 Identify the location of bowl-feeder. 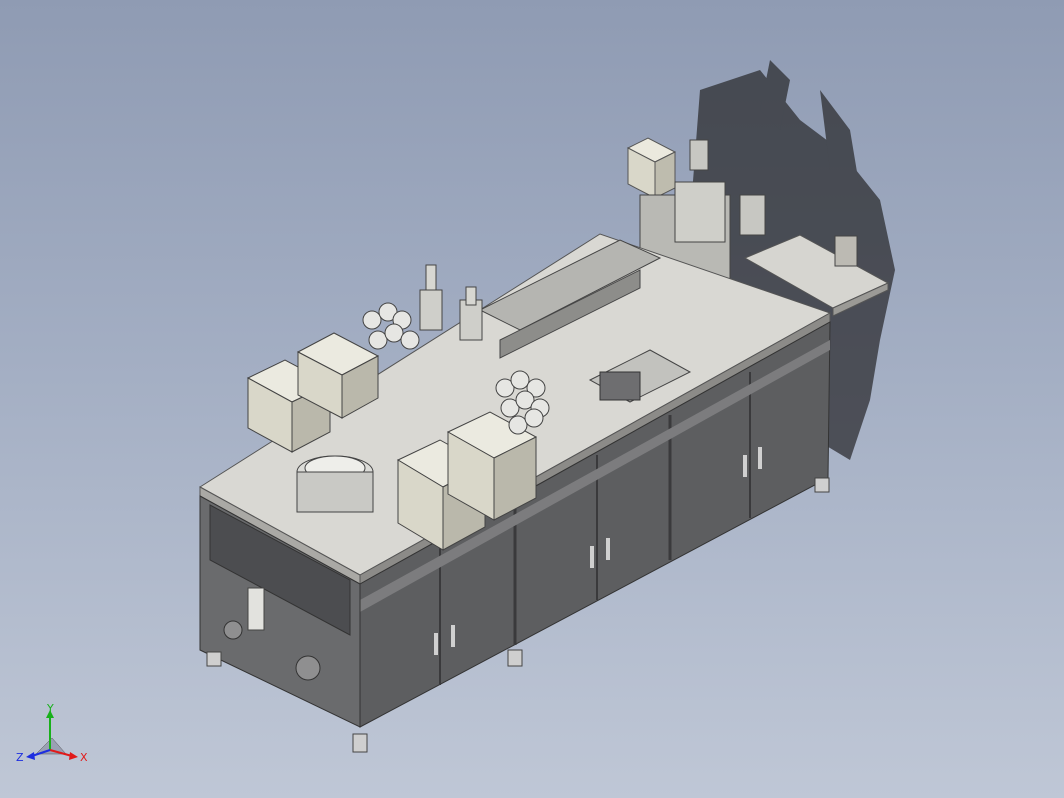
(335, 484).